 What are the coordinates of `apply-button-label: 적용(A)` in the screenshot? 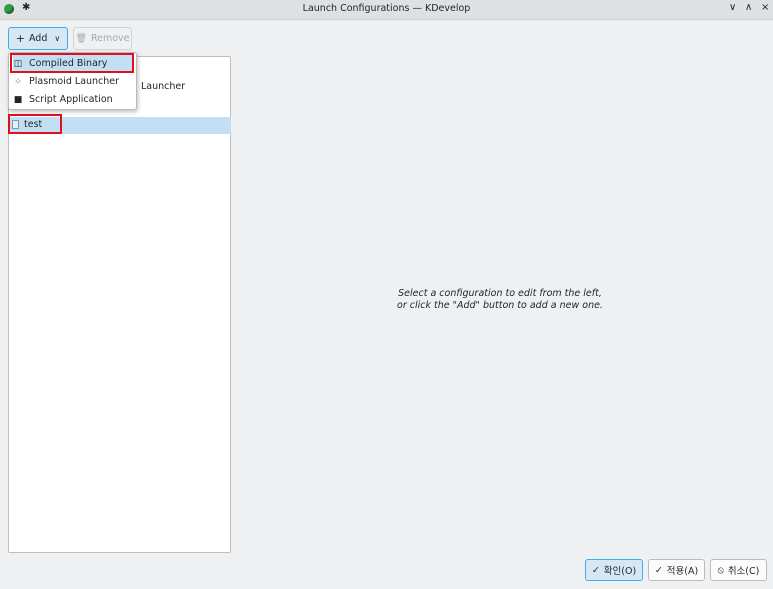 It's located at (682, 571).